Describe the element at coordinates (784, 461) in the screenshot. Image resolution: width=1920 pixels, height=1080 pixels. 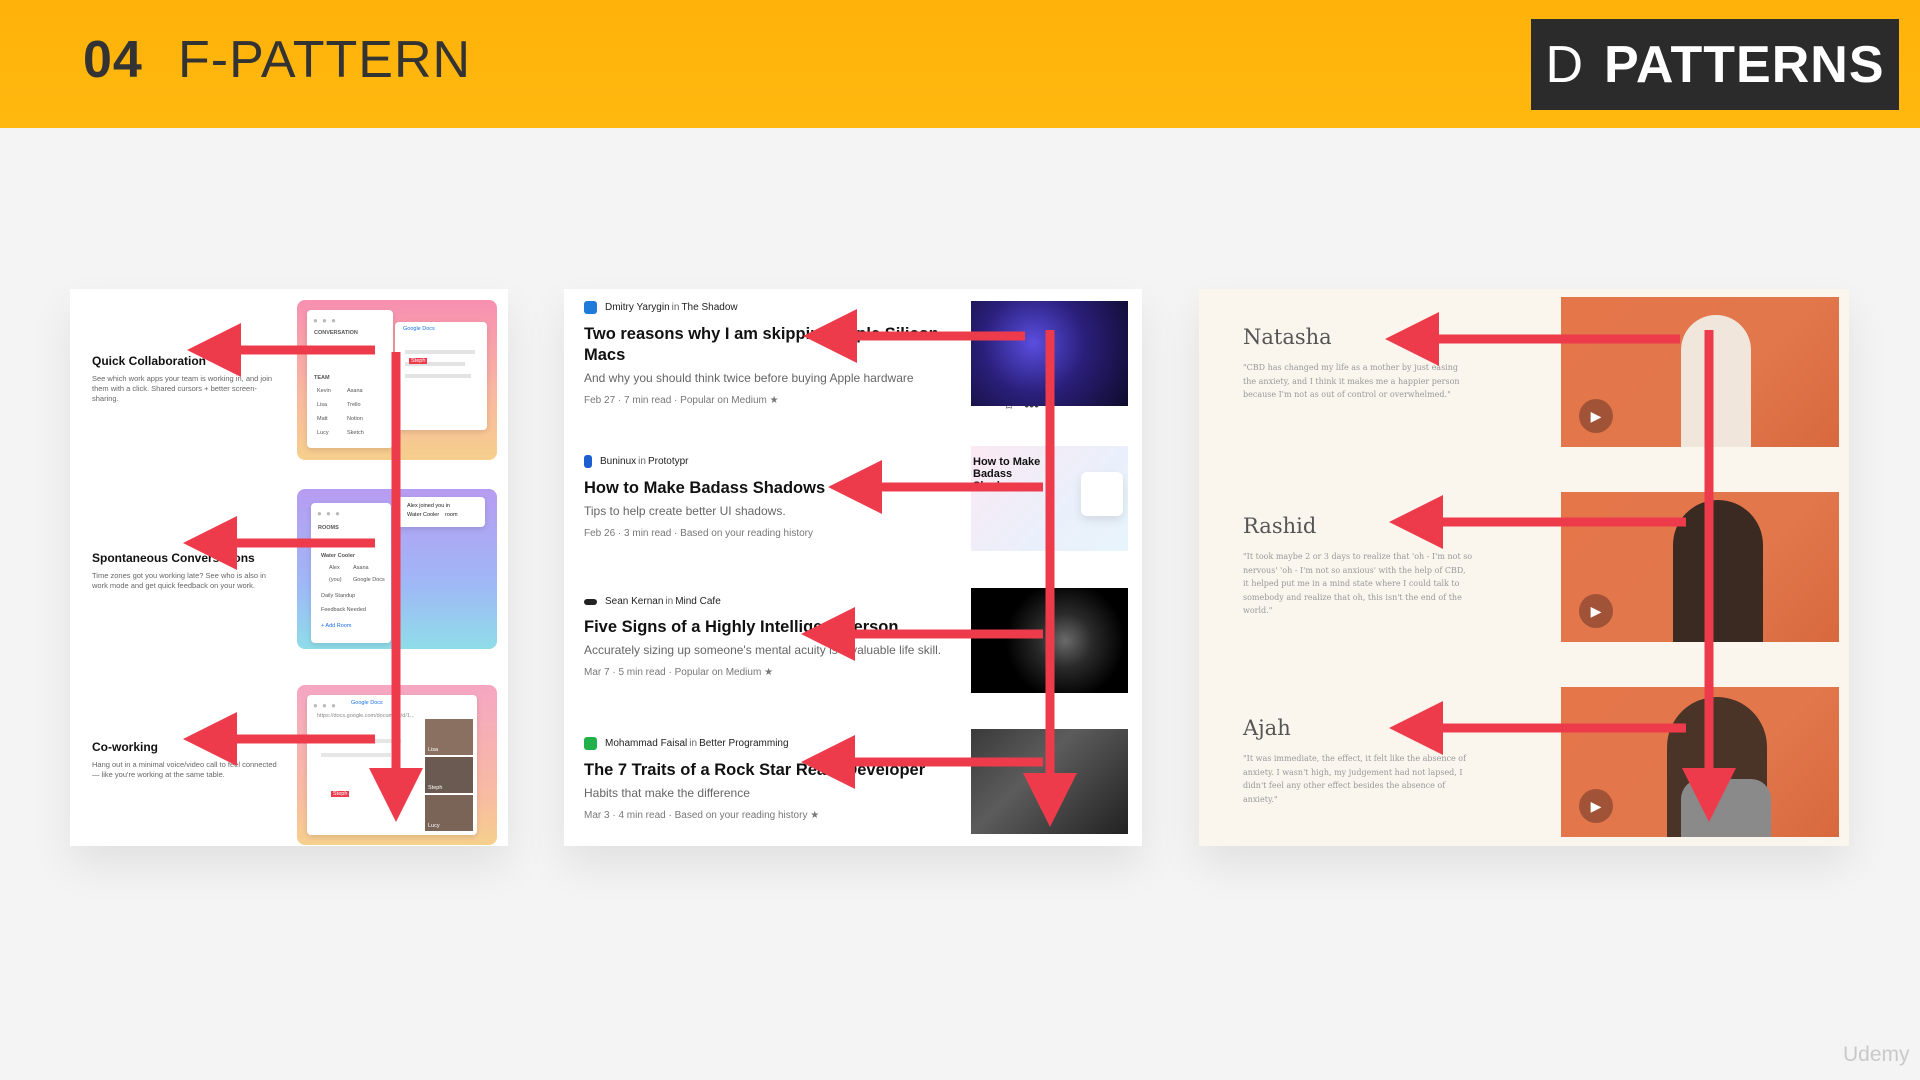
I see `article-author-line: Buninux in Prototypr` at that location.